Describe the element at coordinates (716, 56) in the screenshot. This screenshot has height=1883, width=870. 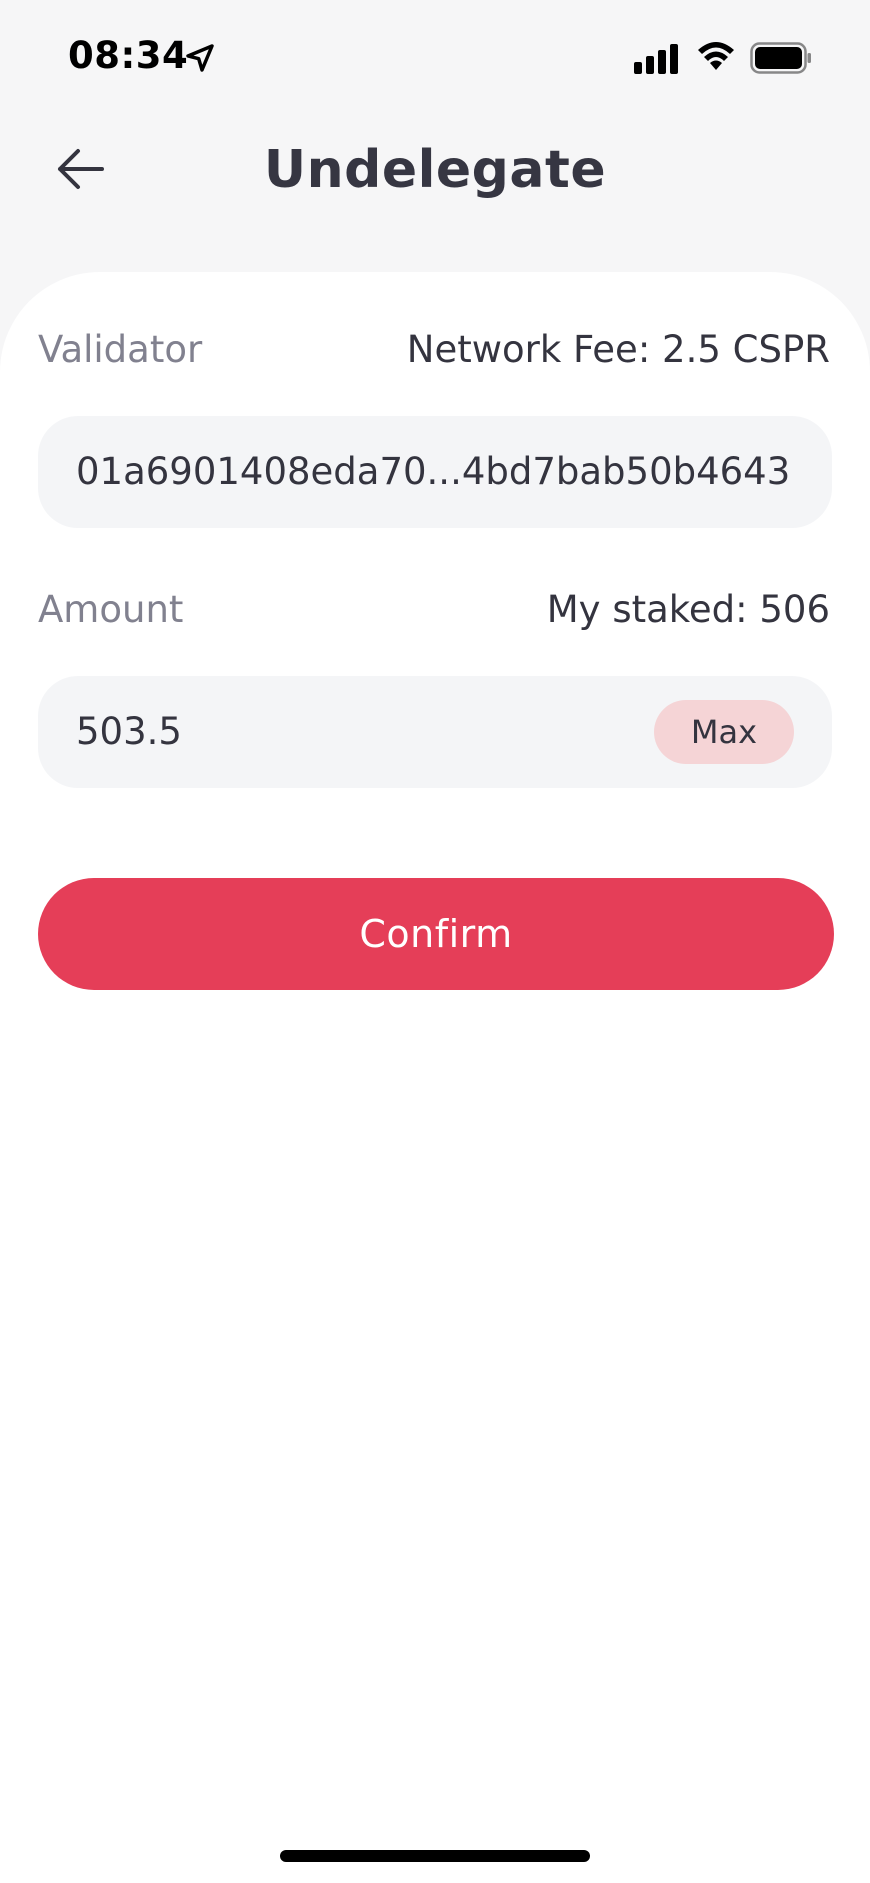
I see `wifi-icon` at that location.